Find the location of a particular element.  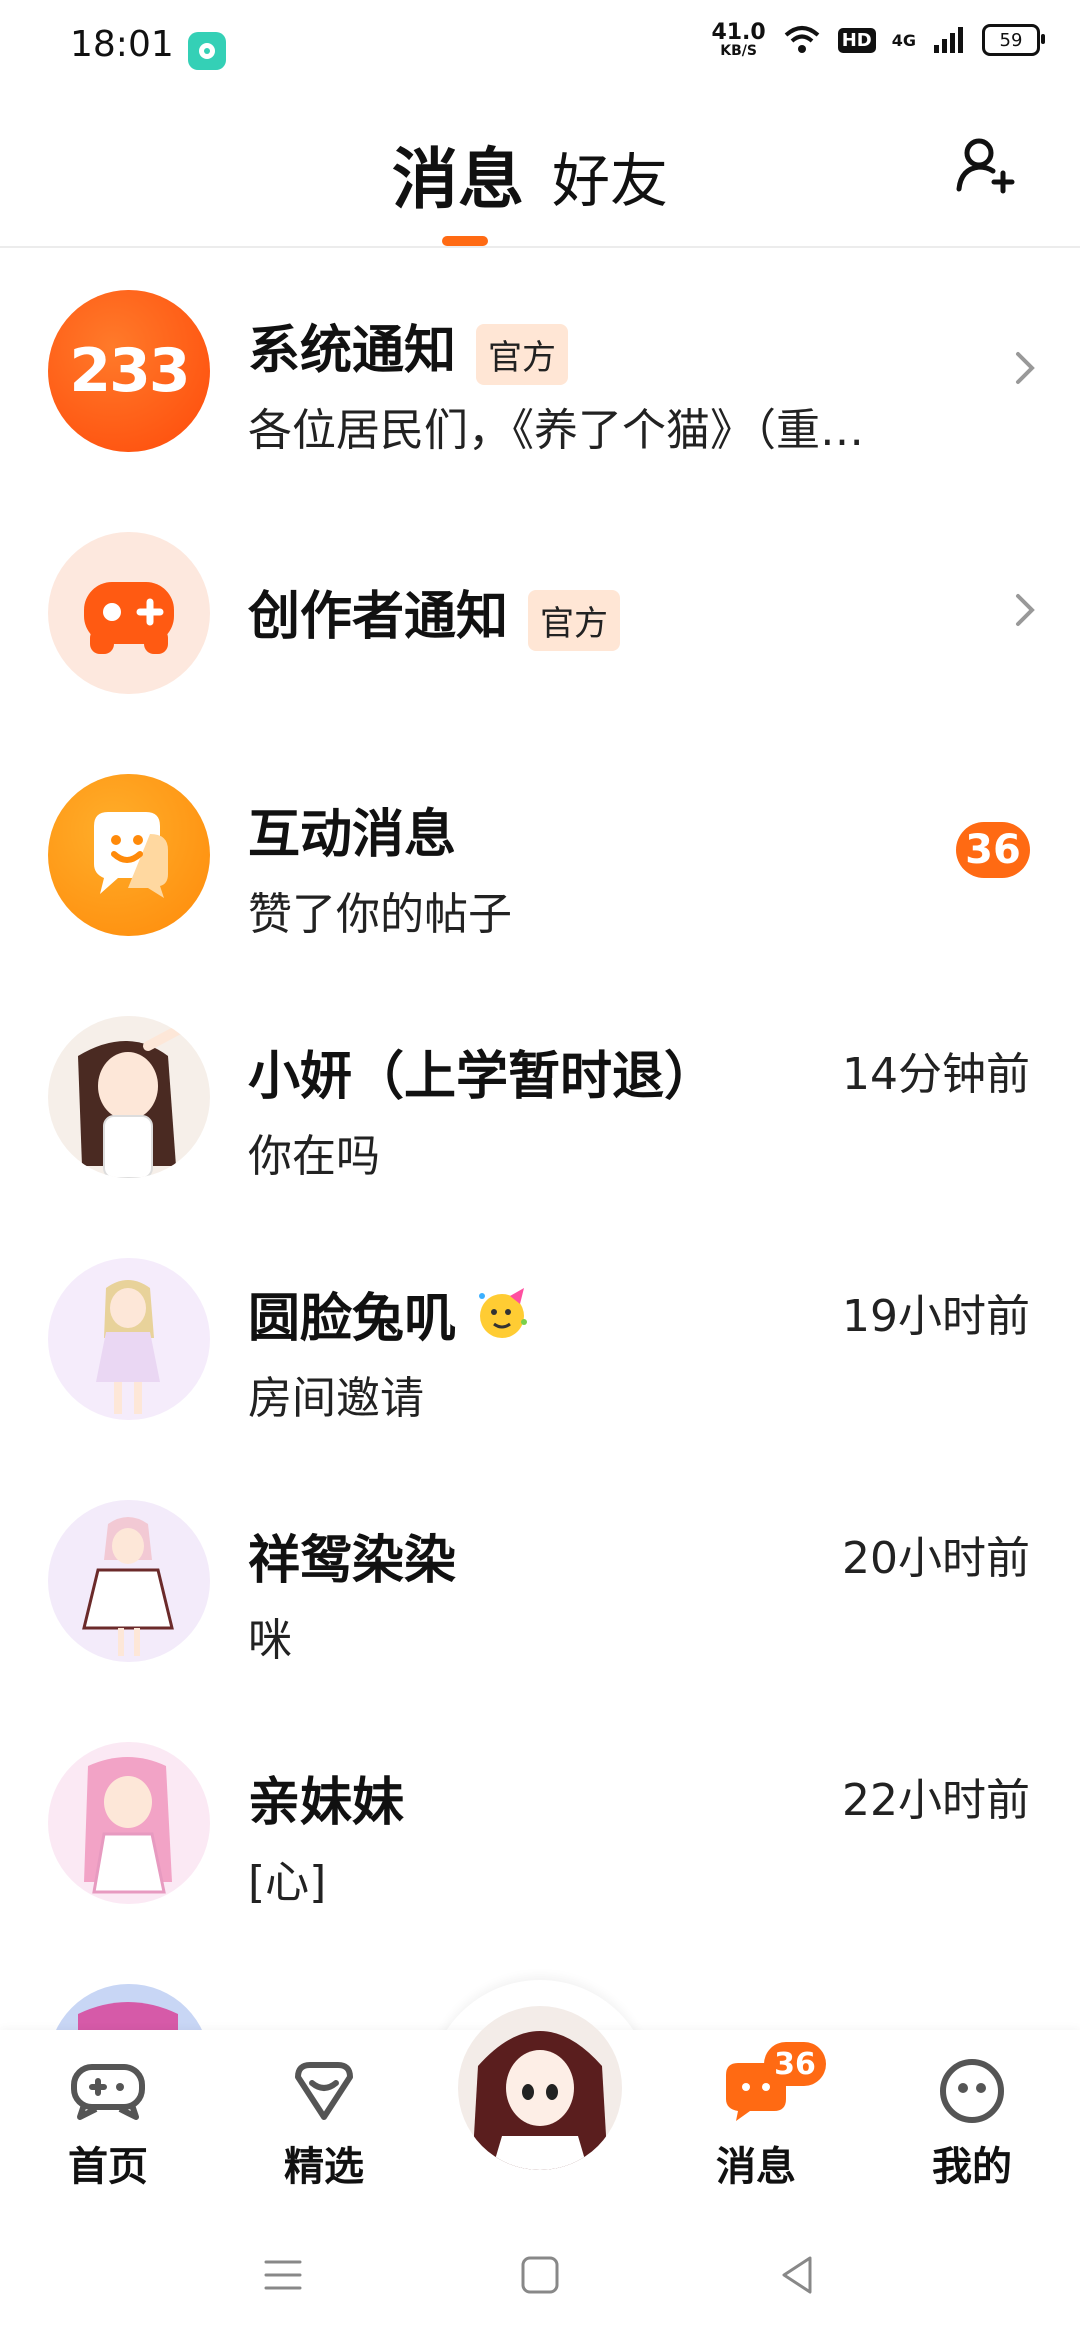

system-nav-bar is located at coordinates (540, 2275).